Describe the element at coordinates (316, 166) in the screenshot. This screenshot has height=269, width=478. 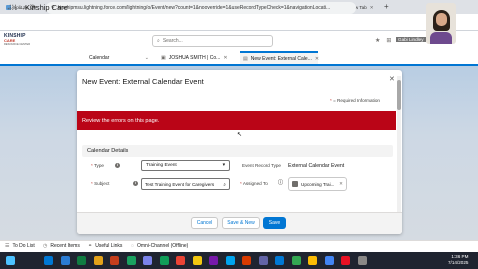
I see `record-type-value: External Calendar Event` at that location.